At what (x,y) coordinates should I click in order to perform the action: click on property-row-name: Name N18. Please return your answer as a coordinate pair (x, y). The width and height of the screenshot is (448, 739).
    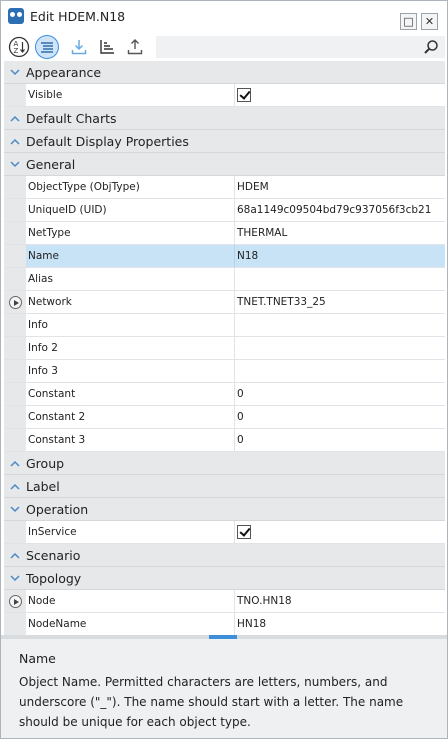
    Looking at the image, I should click on (224, 256).